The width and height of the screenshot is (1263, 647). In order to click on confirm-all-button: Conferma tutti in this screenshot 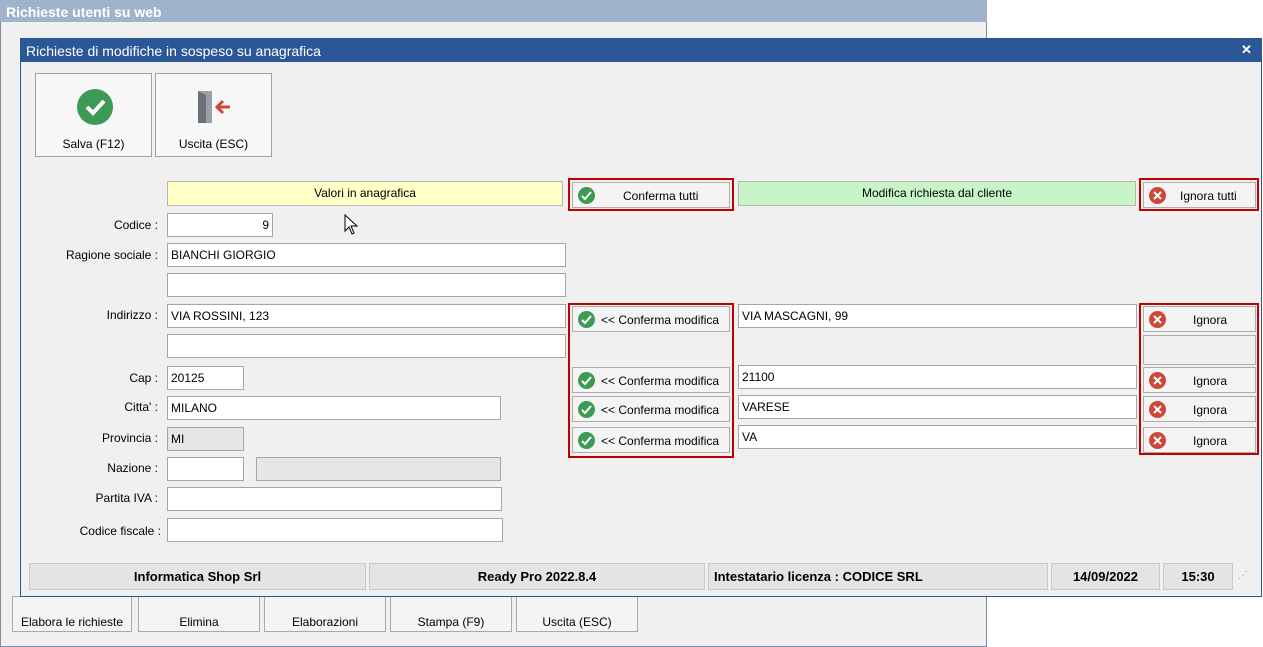, I will do `click(651, 195)`.